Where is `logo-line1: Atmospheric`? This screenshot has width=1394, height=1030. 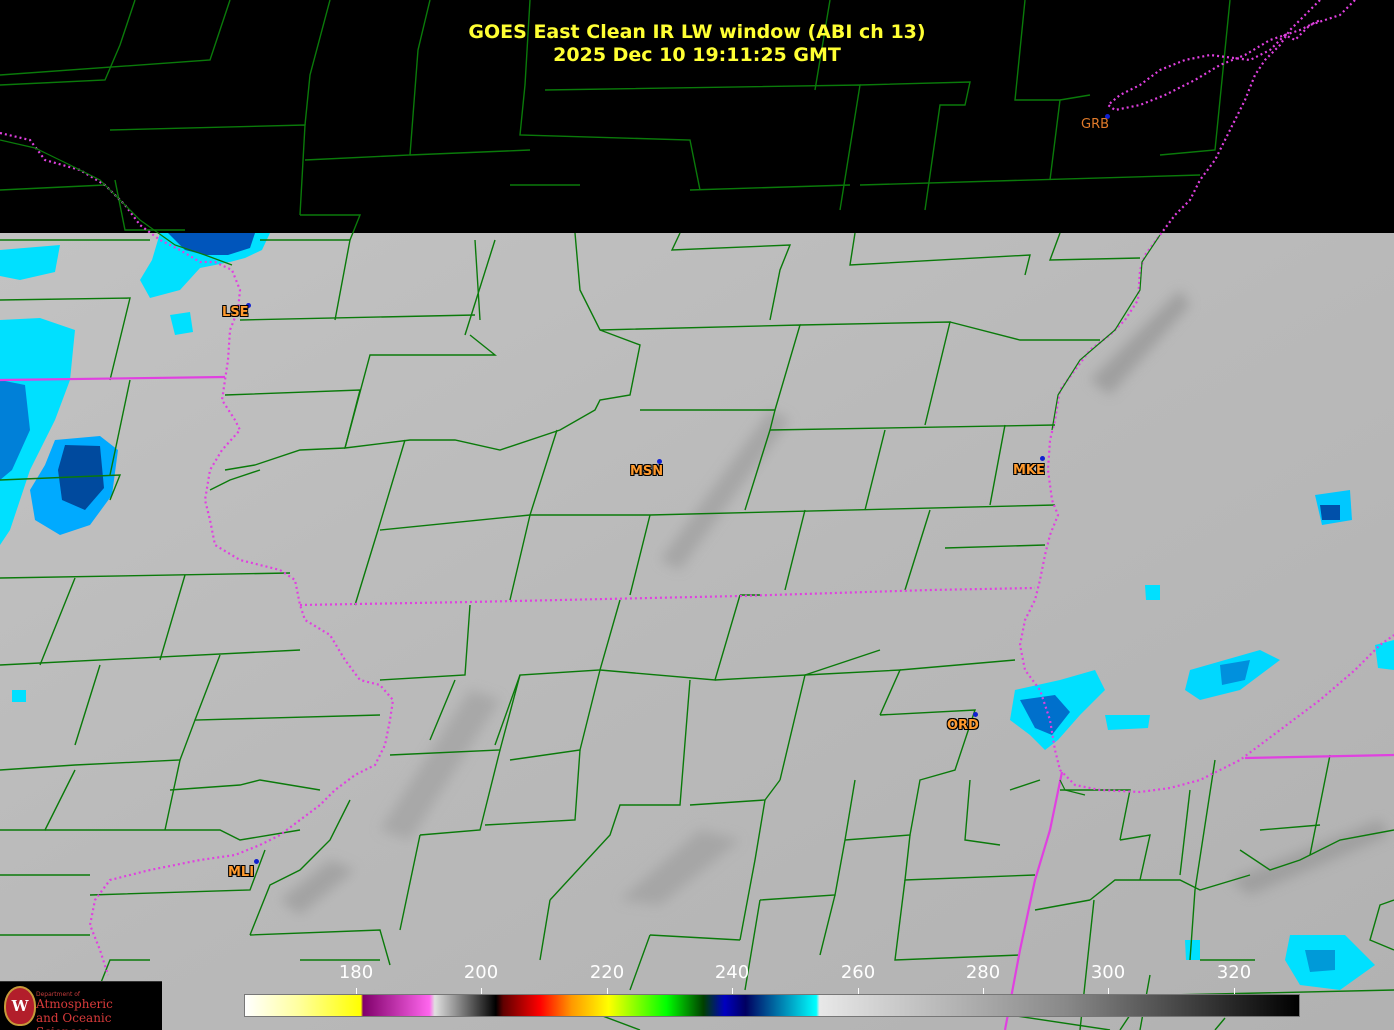
logo-line1: Atmospheric is located at coordinates (74, 1004).